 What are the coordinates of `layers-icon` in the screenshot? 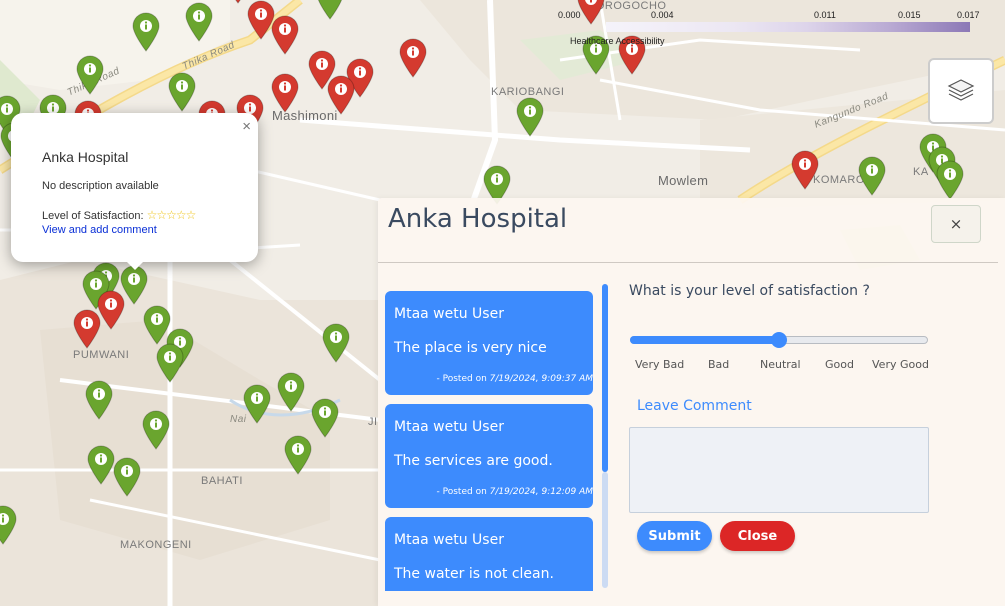 It's located at (961, 90).